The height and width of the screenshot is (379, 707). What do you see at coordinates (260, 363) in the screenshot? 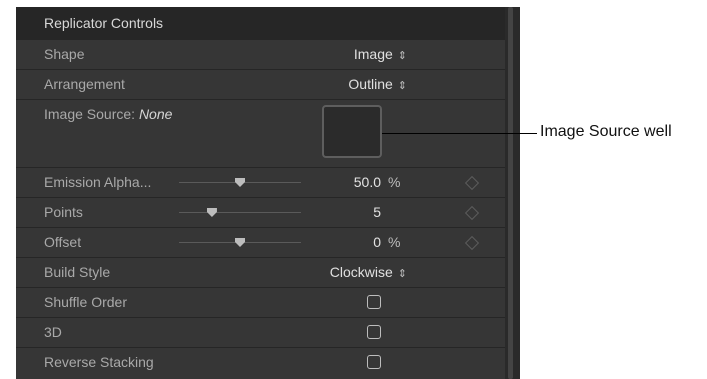
I see `row-reverse-stacking: Reverse Stacking` at bounding box center [260, 363].